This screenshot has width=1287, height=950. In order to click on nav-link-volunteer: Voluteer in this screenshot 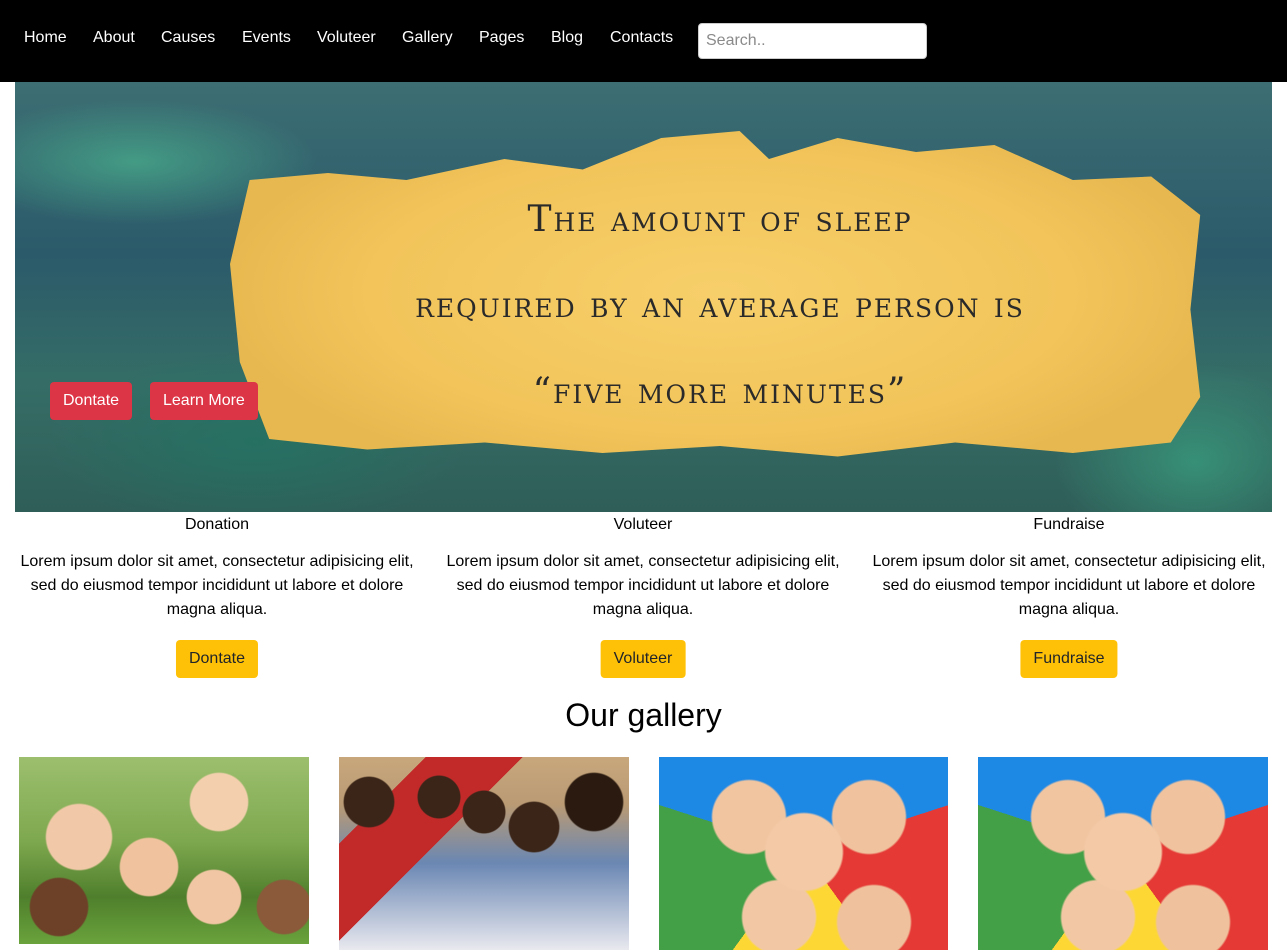, I will do `click(346, 37)`.